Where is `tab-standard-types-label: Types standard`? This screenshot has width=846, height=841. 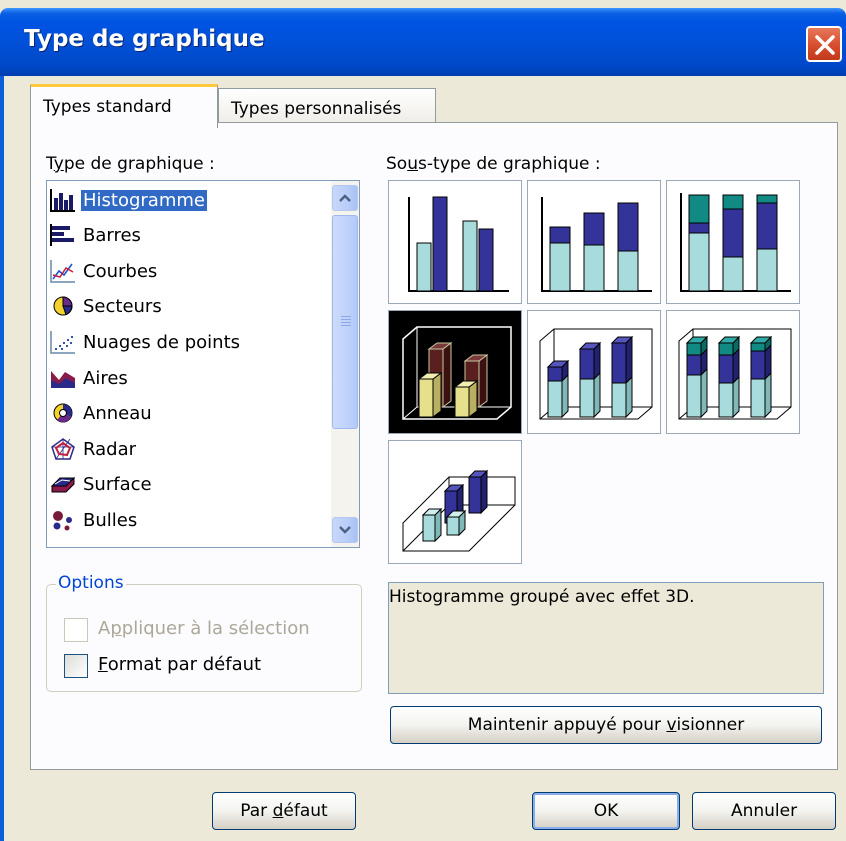
tab-standard-types-label: Types standard is located at coordinates (107, 107).